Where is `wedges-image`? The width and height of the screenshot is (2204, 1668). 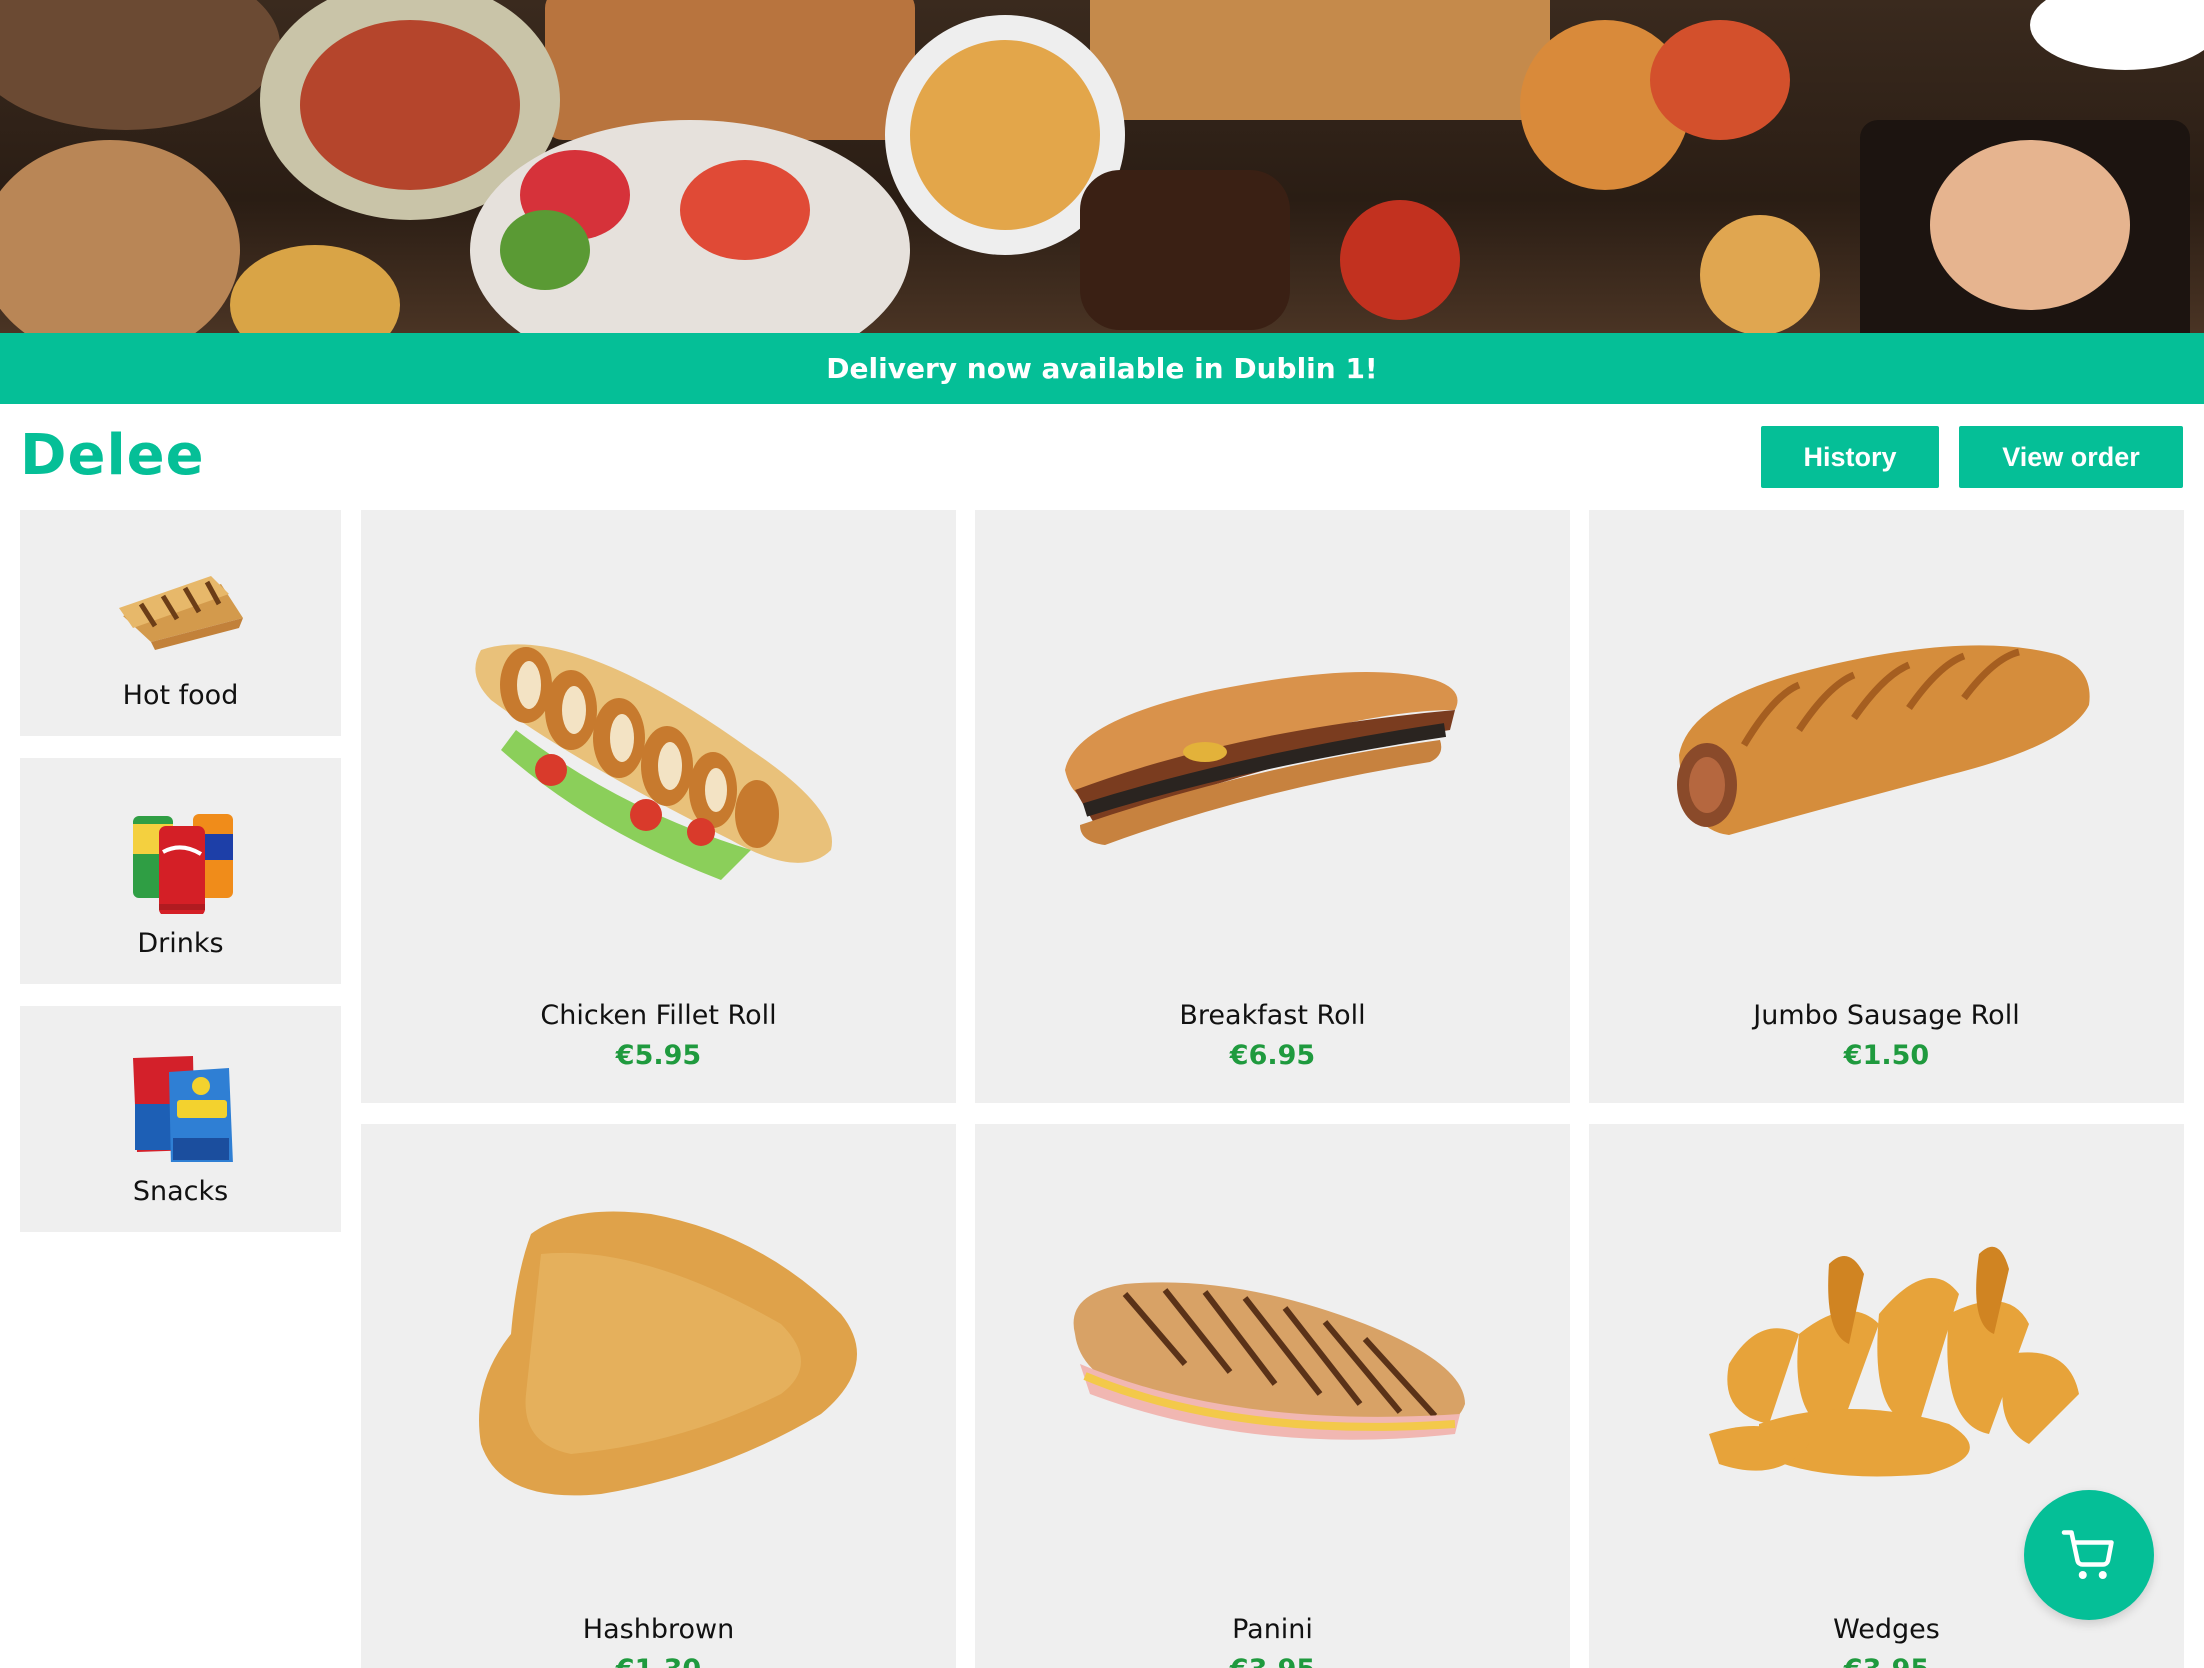 wedges-image is located at coordinates (1894, 1361).